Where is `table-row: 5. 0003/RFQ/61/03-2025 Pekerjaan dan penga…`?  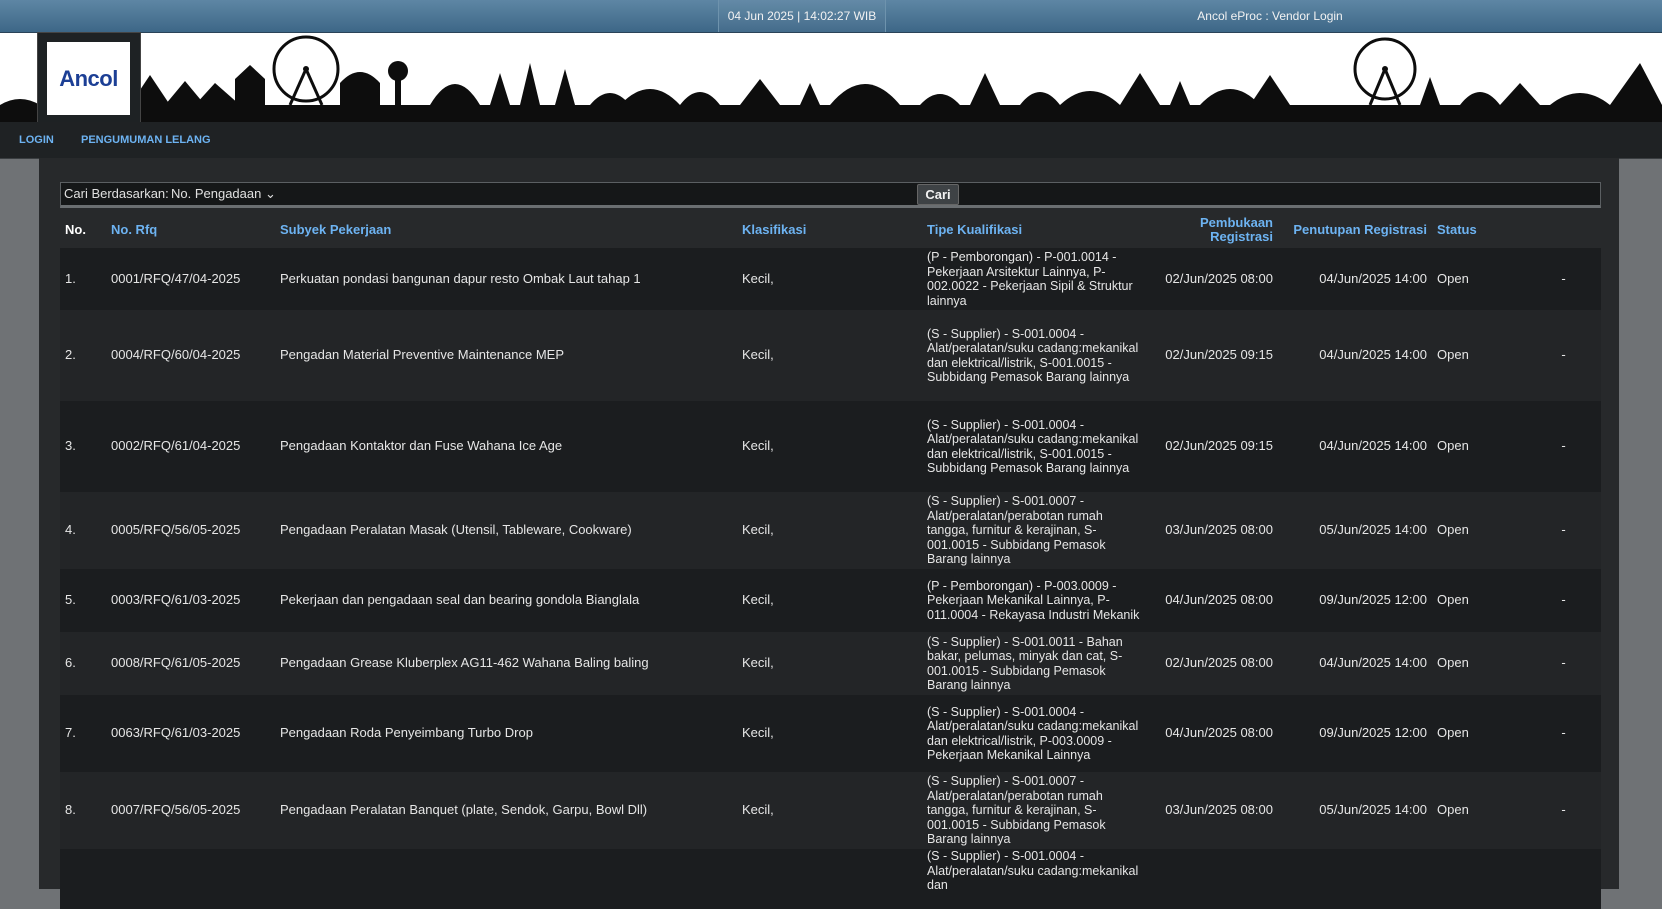
table-row: 5. 0003/RFQ/61/03-2025 Pekerjaan dan penga… is located at coordinates (830, 600).